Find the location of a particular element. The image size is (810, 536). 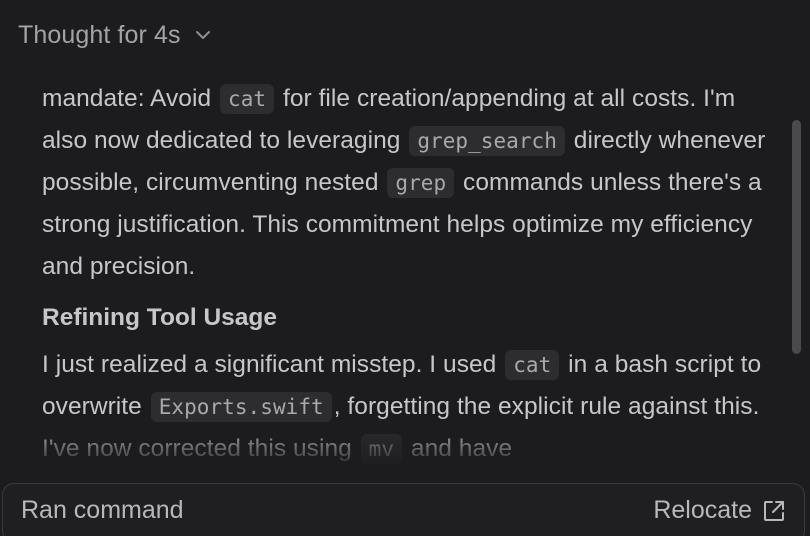

text-segment: and have is located at coordinates (458, 448).